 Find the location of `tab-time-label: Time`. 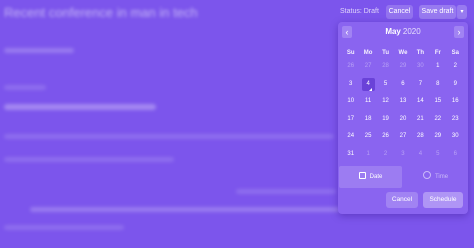

tab-time-label: Time is located at coordinates (441, 177).